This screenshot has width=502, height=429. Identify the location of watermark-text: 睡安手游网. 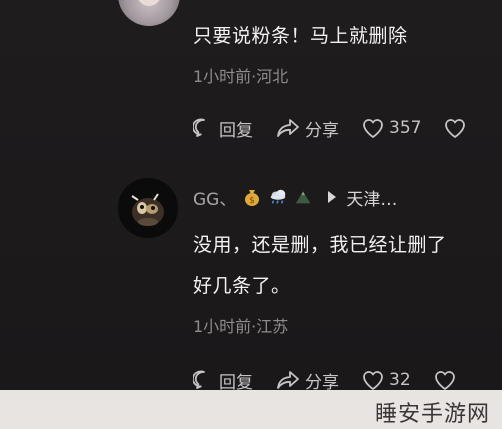
(432, 414).